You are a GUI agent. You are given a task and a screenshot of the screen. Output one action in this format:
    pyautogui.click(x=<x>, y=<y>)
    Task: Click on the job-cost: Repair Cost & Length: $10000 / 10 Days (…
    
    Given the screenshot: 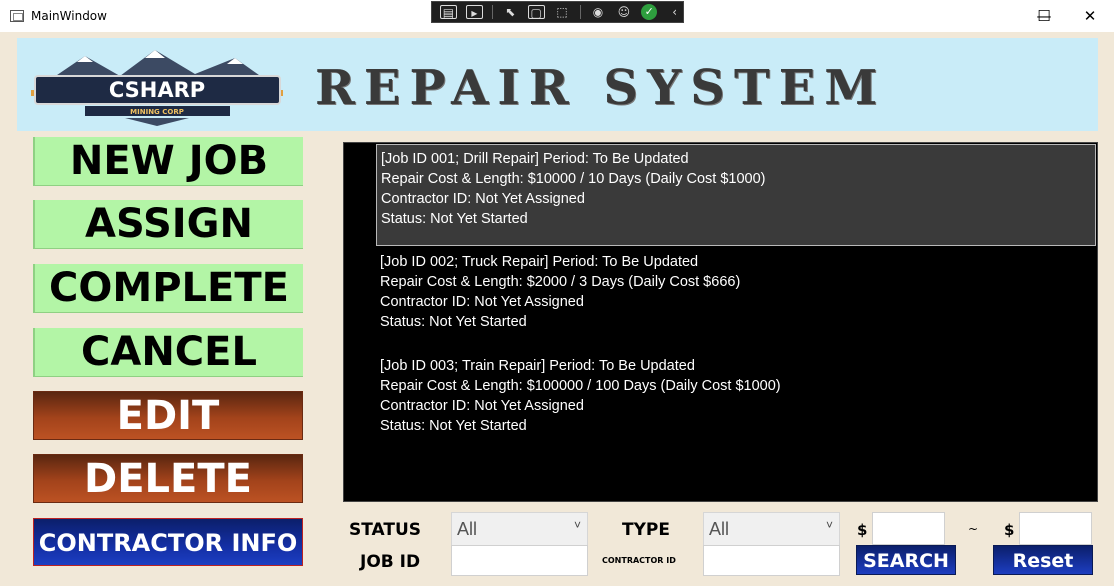 What is the action you would take?
    pyautogui.click(x=573, y=179)
    